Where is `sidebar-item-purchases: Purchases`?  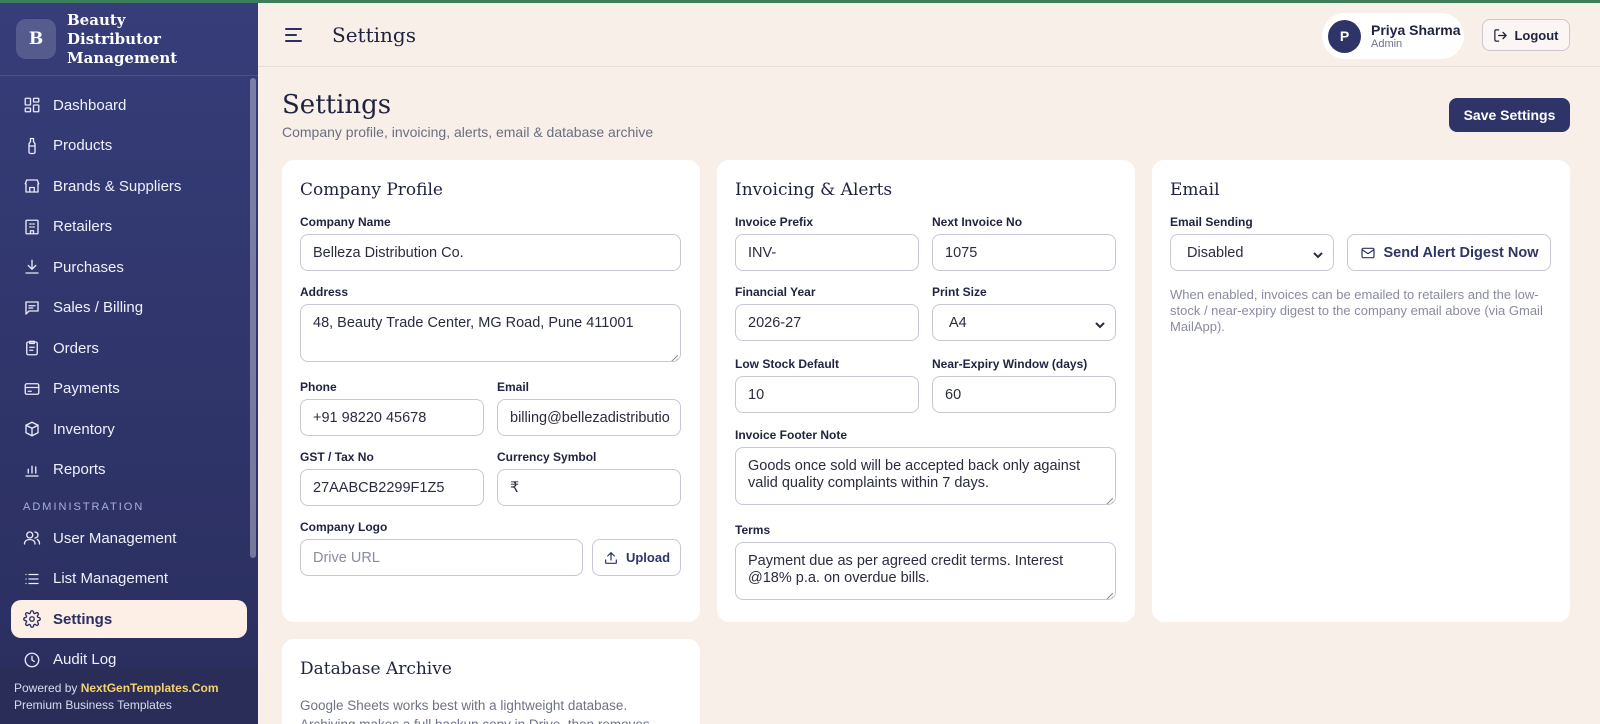 sidebar-item-purchases: Purchases is located at coordinates (129, 267).